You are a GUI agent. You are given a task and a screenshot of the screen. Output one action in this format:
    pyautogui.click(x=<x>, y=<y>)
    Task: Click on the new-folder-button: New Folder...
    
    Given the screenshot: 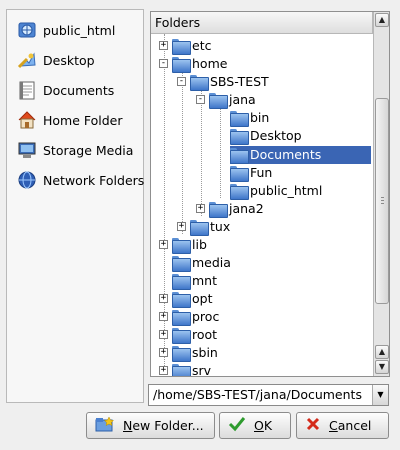 What is the action you would take?
    pyautogui.click(x=150, y=425)
    